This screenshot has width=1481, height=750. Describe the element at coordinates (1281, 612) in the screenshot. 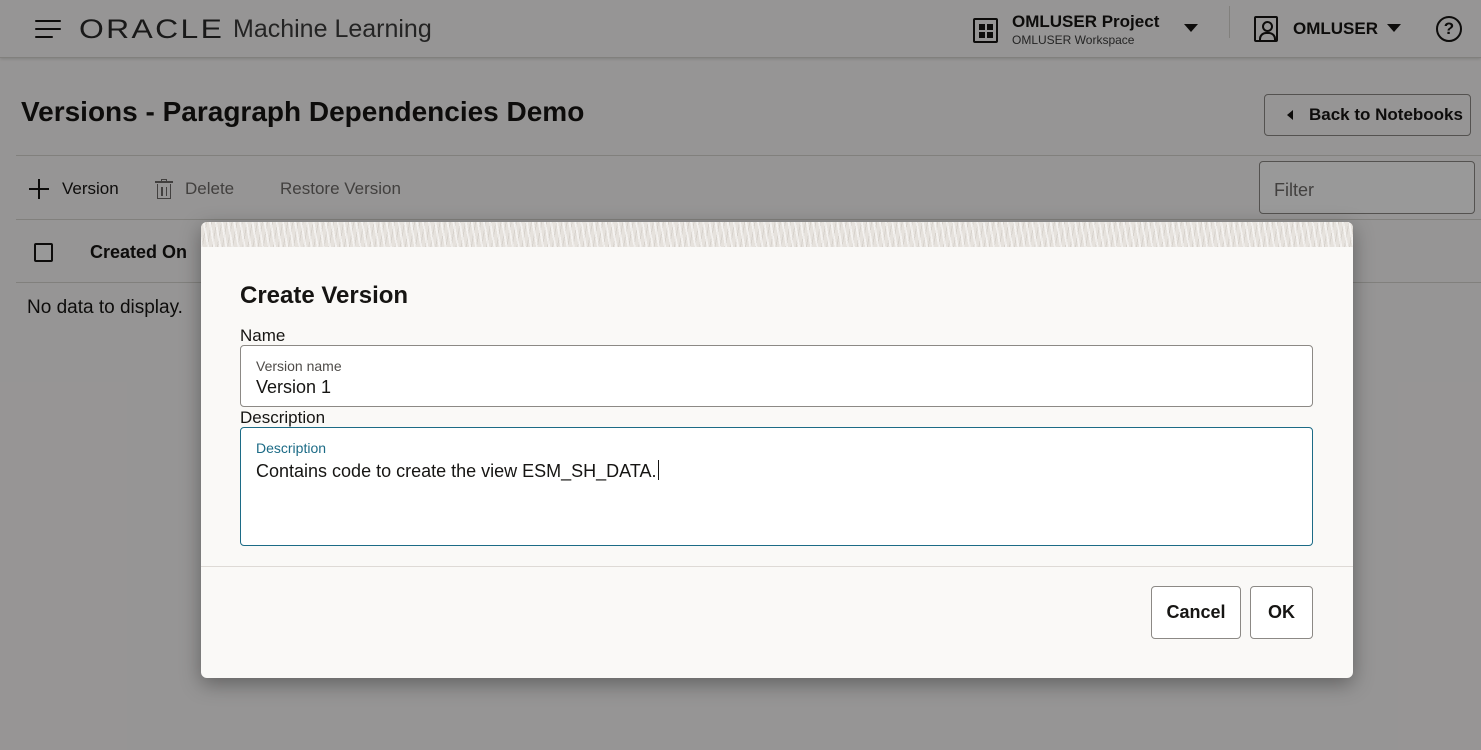

I see `ok-button: OK` at that location.